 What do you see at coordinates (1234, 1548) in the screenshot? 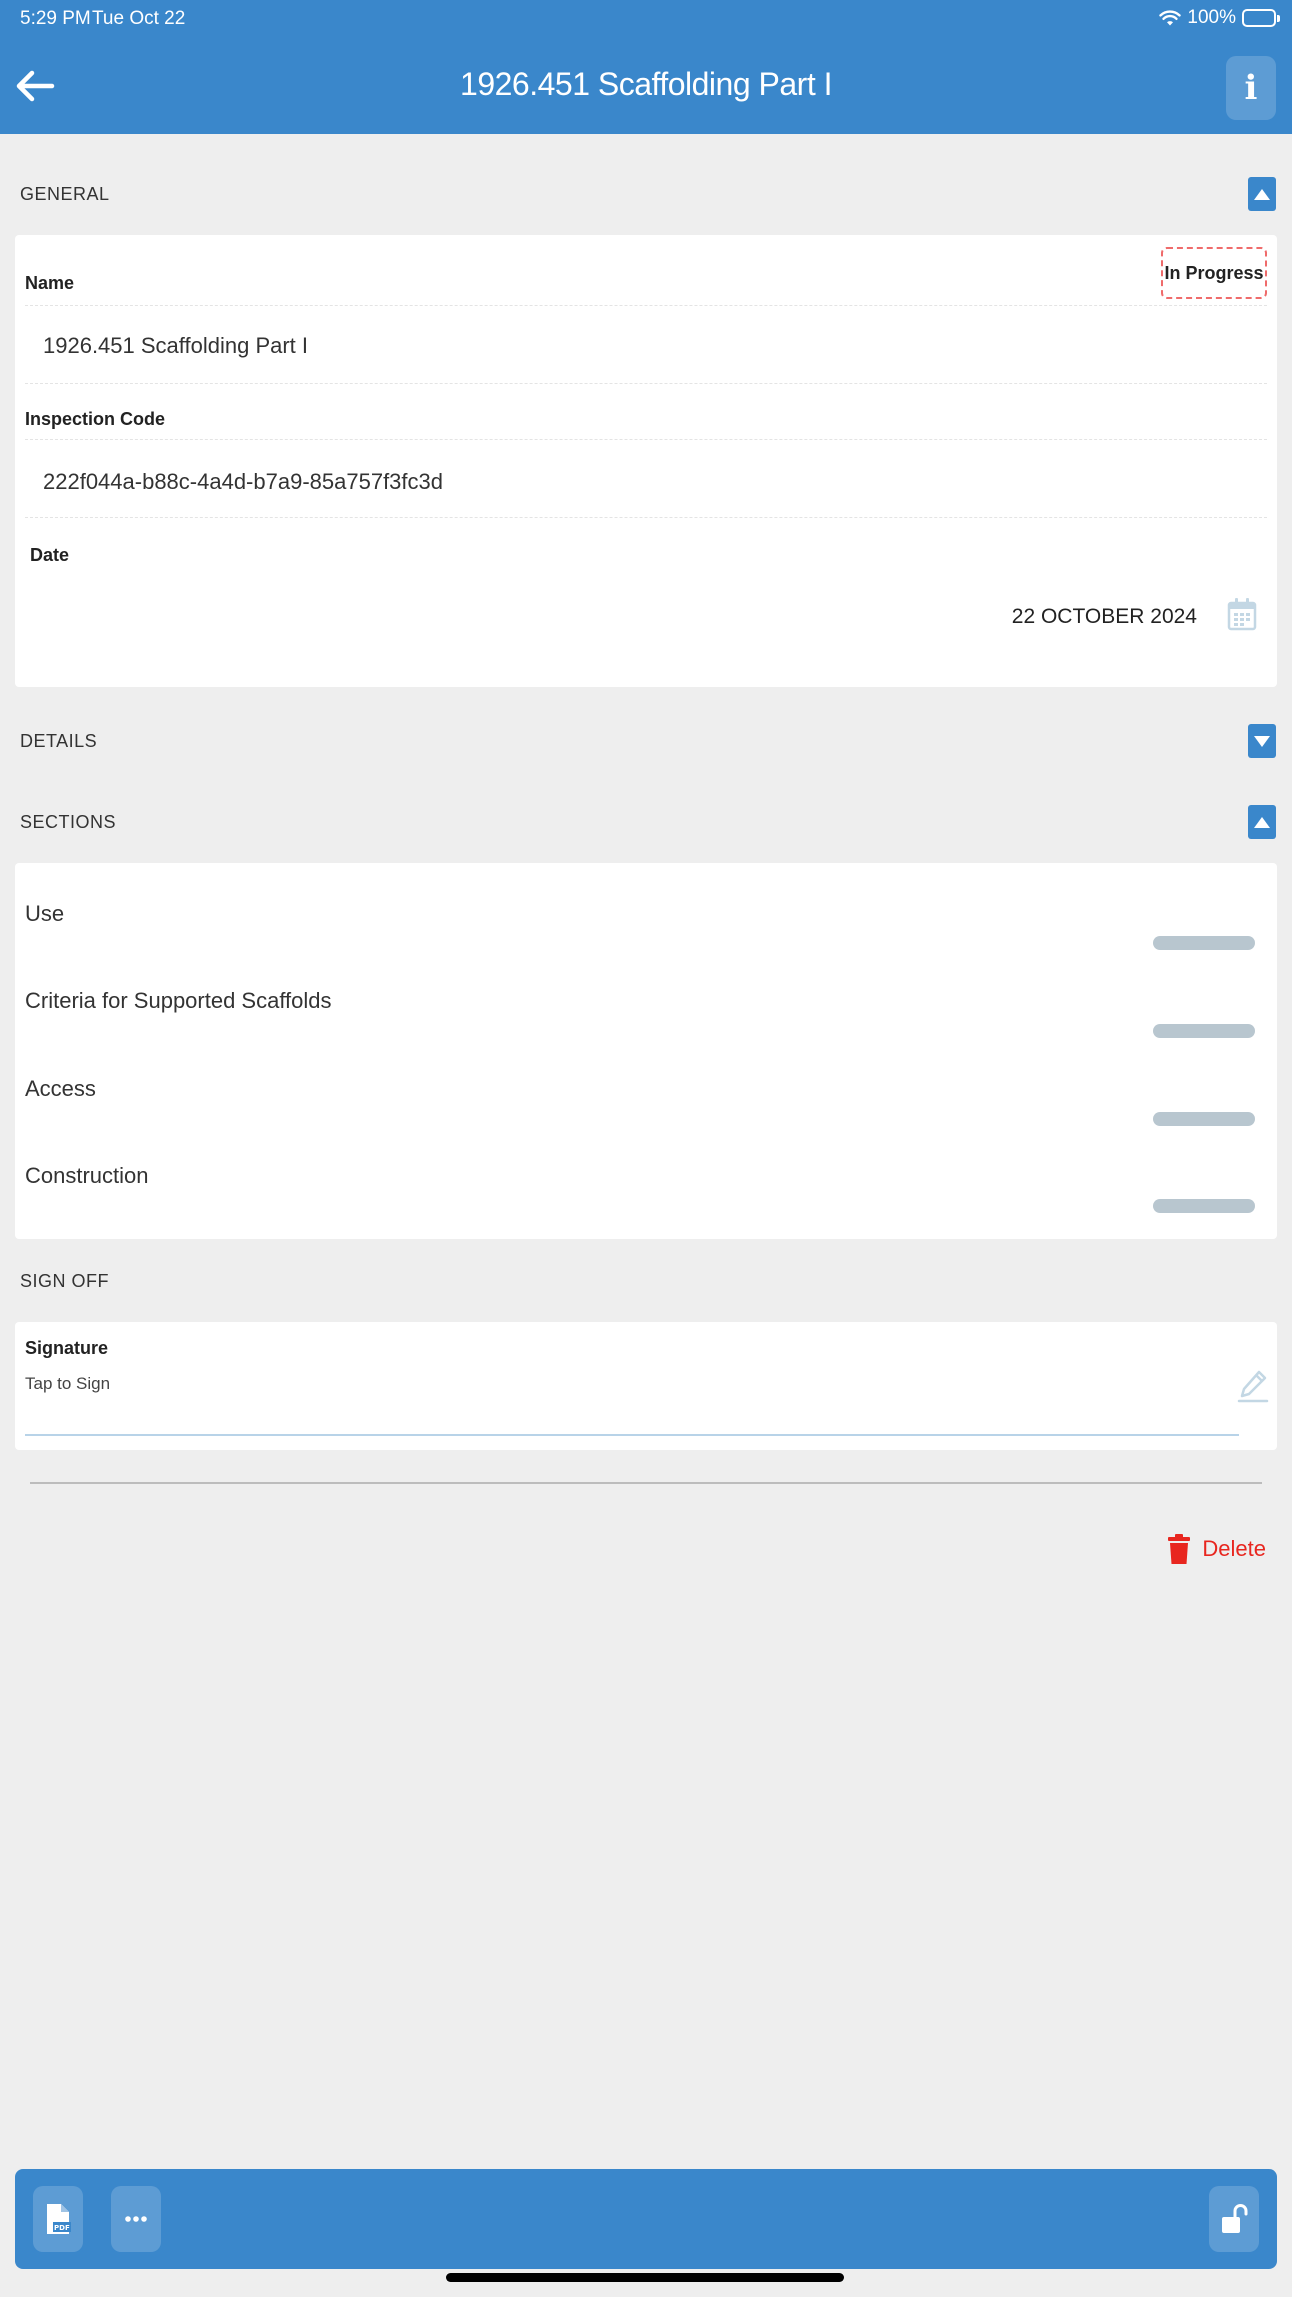
I see `delete-label: Delete` at bounding box center [1234, 1548].